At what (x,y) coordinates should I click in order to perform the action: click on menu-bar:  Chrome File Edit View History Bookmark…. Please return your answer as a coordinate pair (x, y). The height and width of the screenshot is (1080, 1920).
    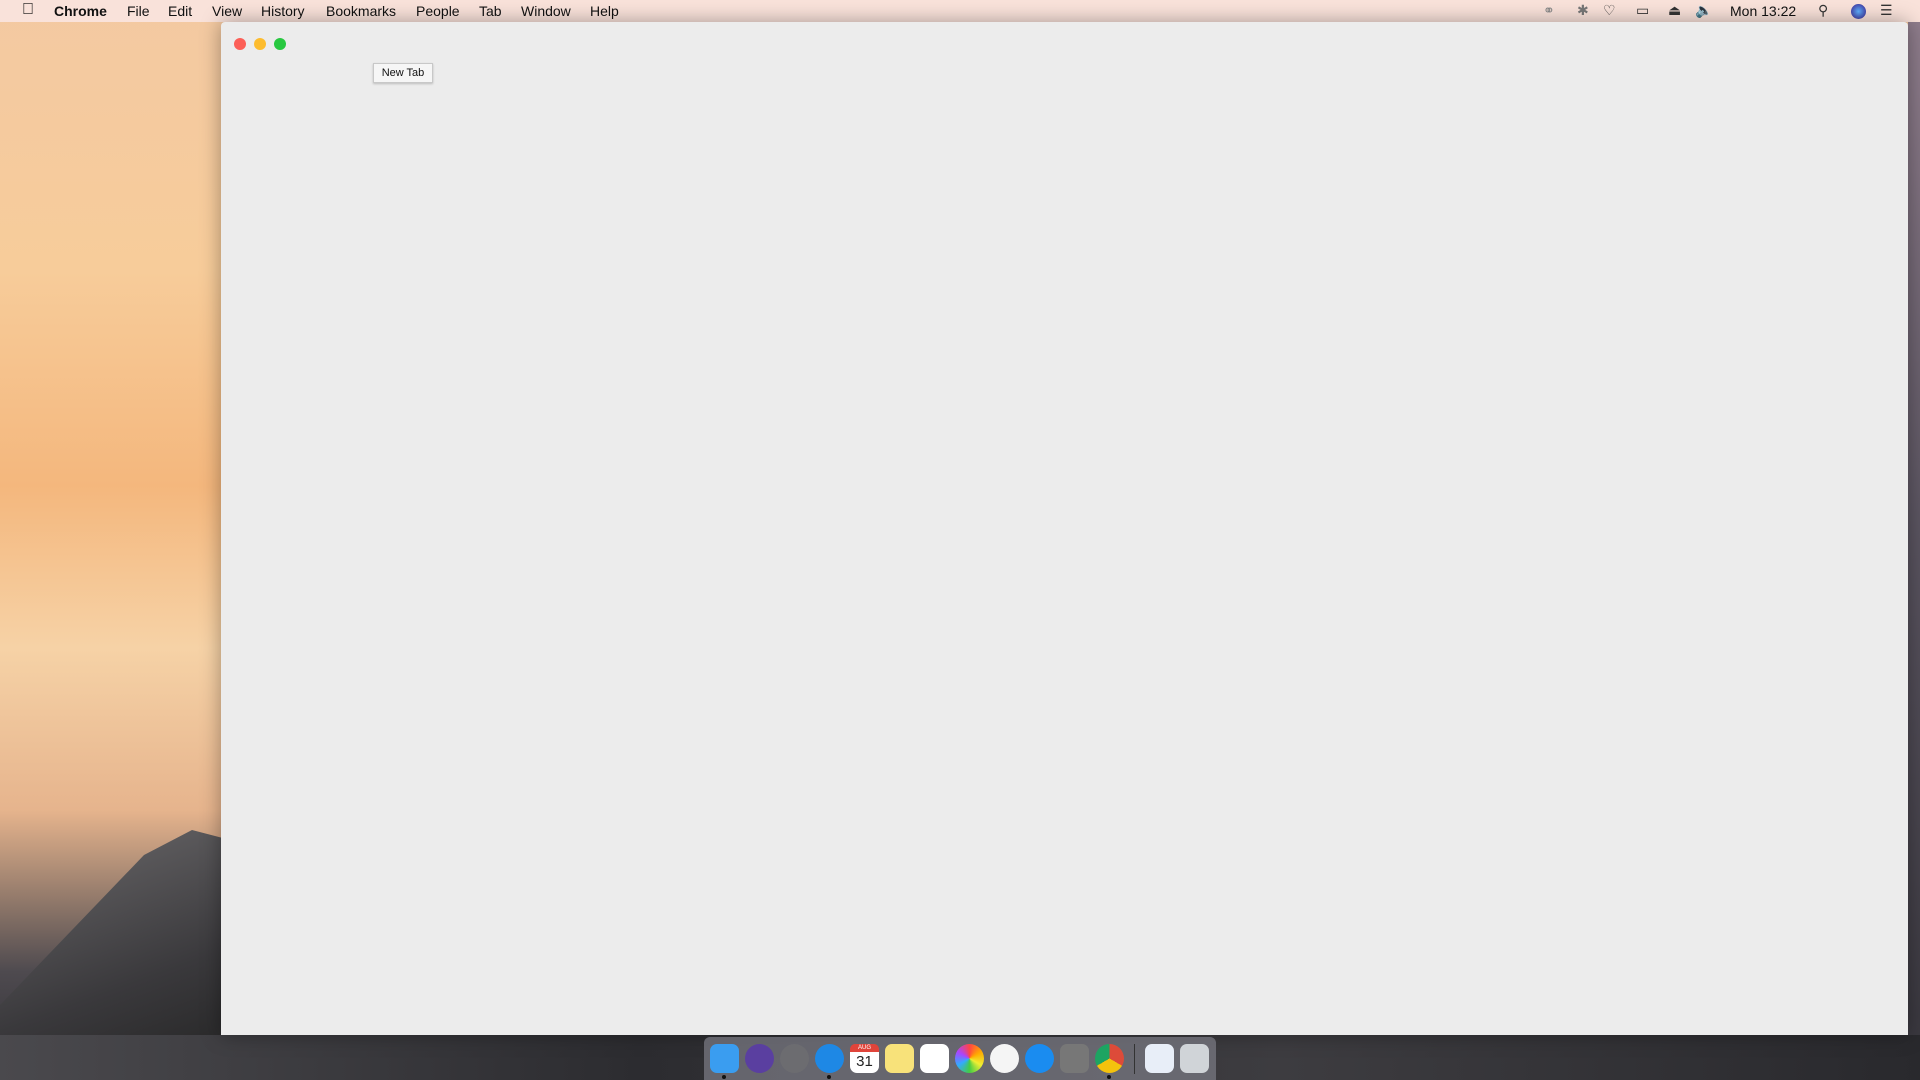
    Looking at the image, I should click on (960, 11).